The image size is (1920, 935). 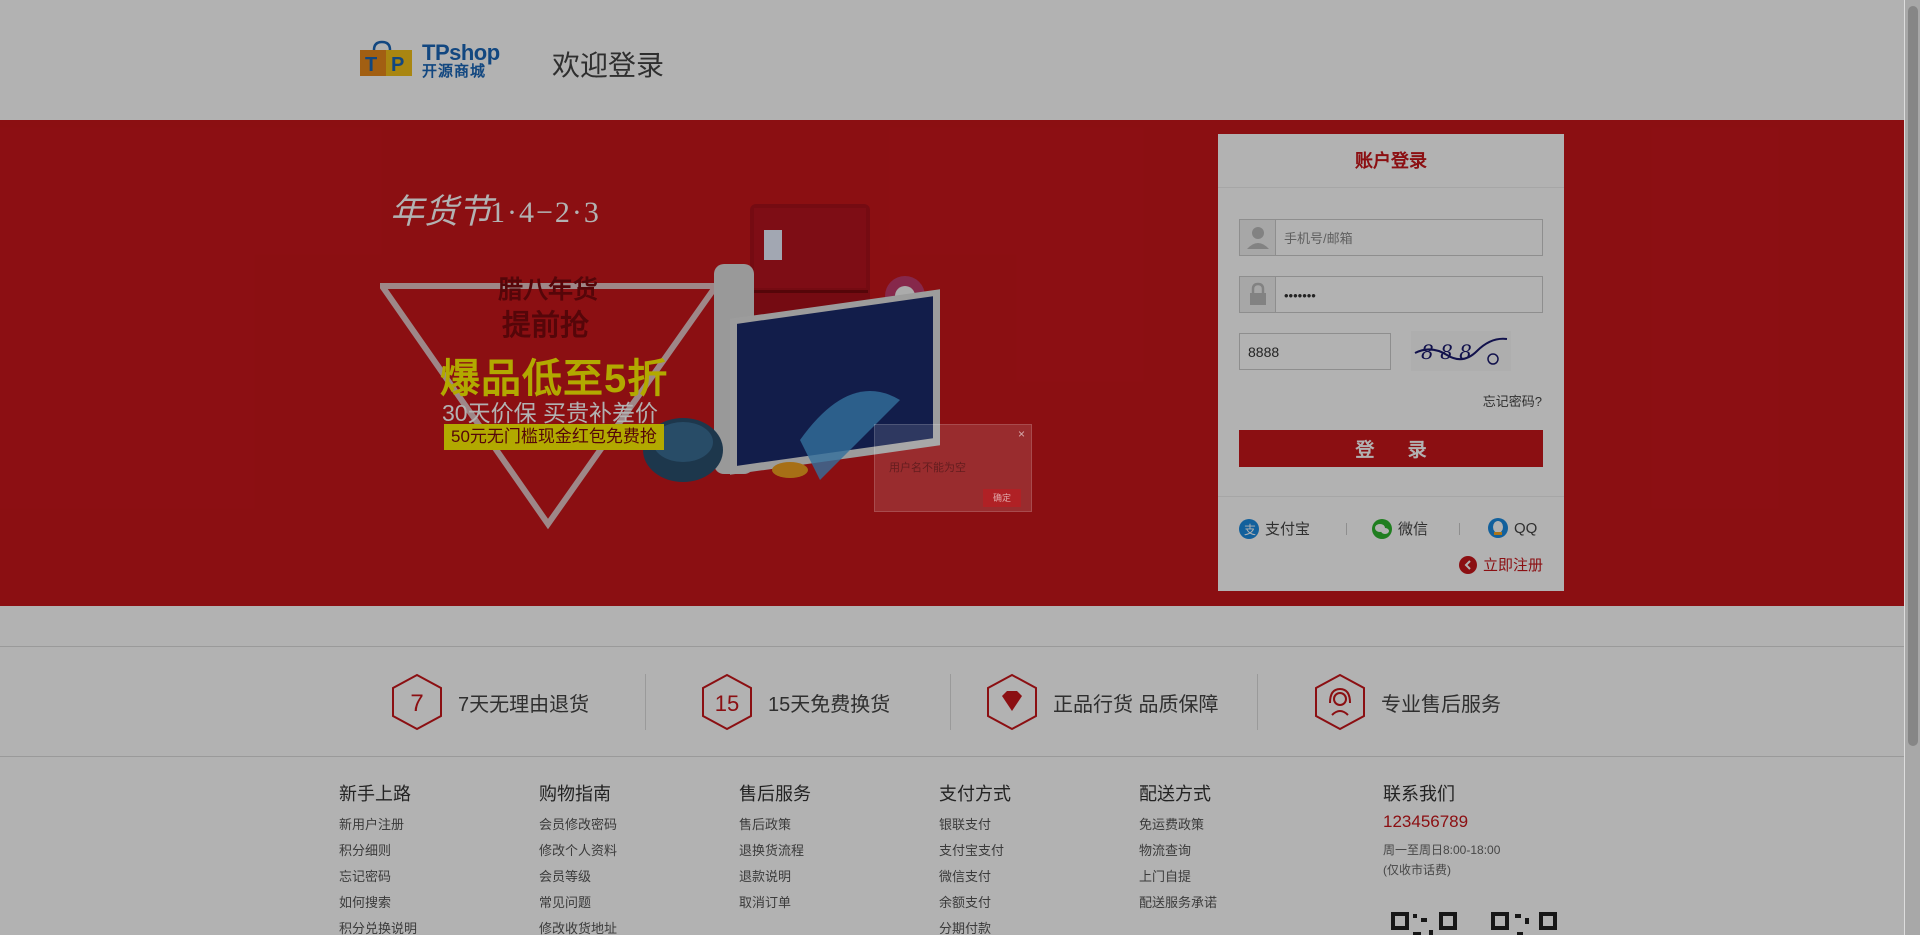 I want to click on confirm-button: 确定, so click(x=1002, y=498).